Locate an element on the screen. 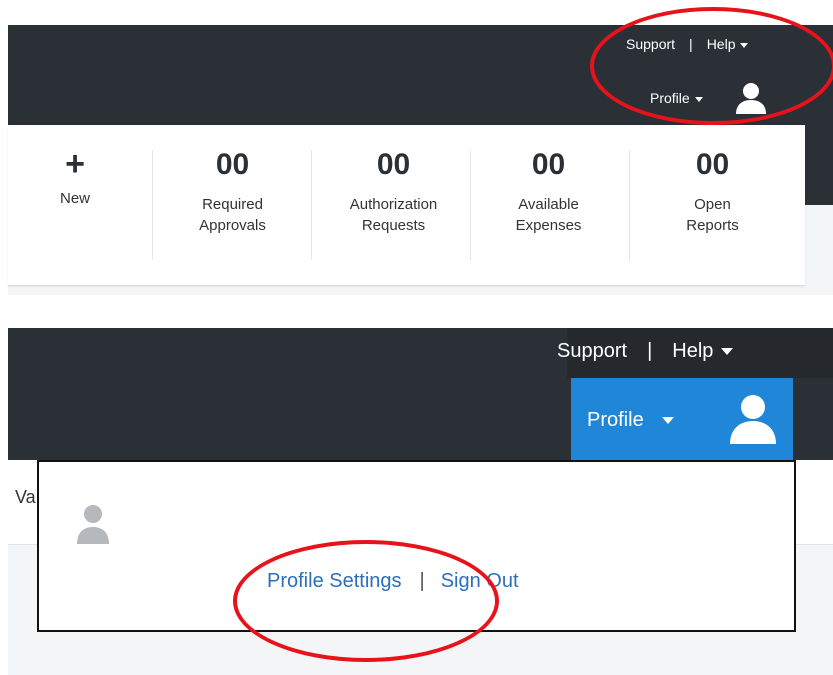 The height and width of the screenshot is (675, 833). tile-authorization-requests: 00 Authorization Requests is located at coordinates (393, 205).